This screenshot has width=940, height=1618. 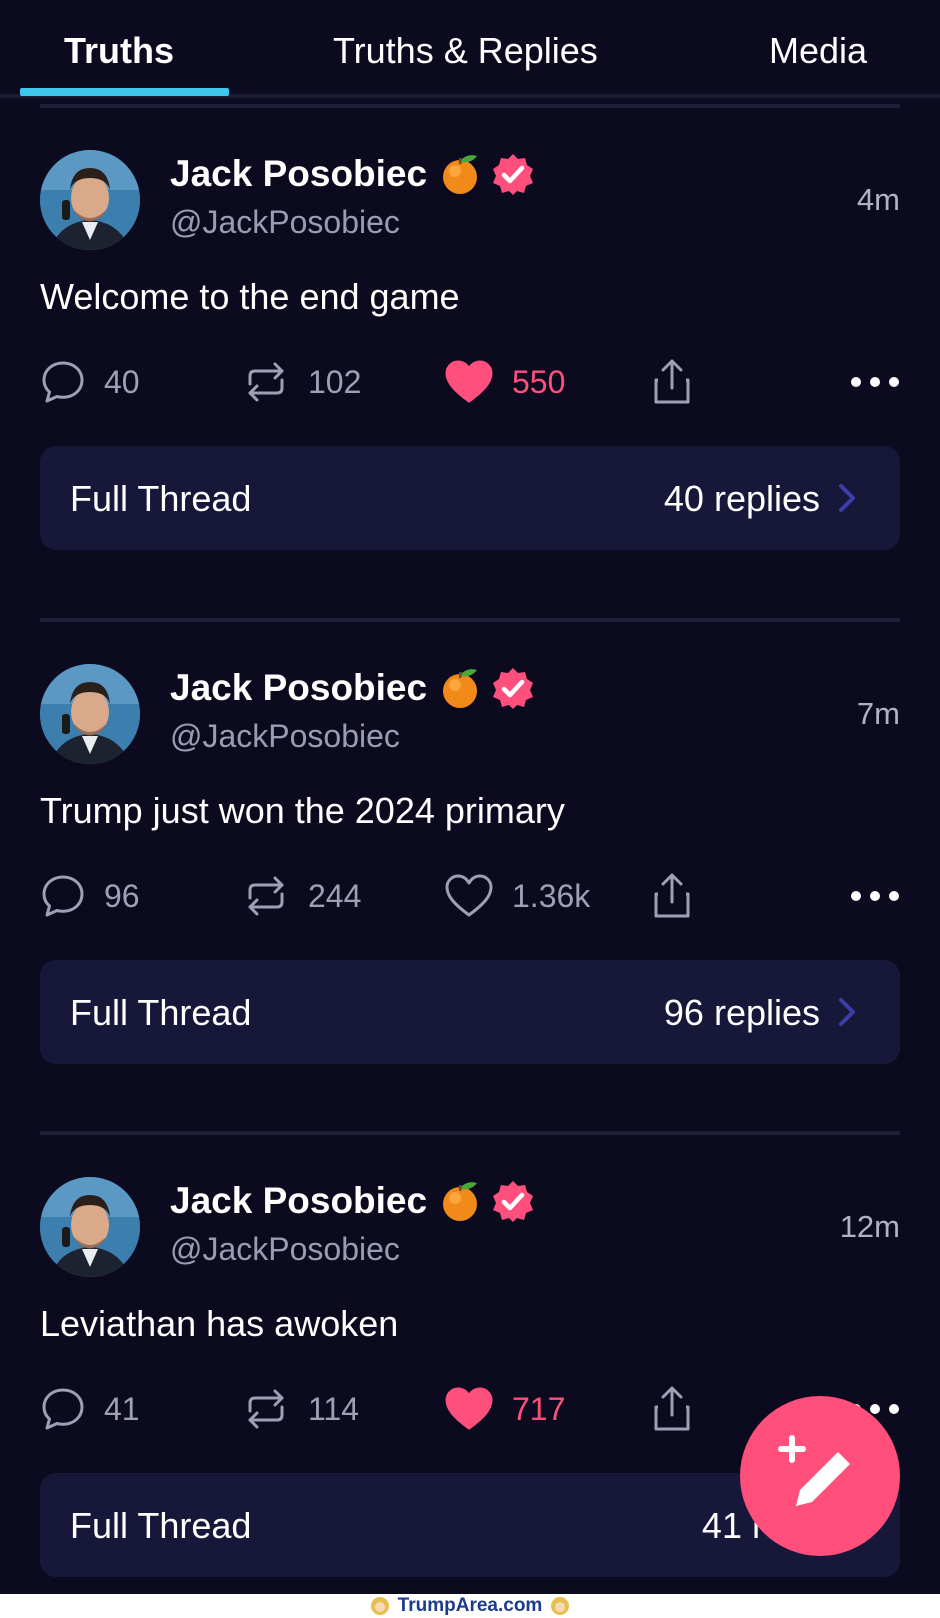 What do you see at coordinates (869, 1226) in the screenshot?
I see `post-timestamp: 12m` at bounding box center [869, 1226].